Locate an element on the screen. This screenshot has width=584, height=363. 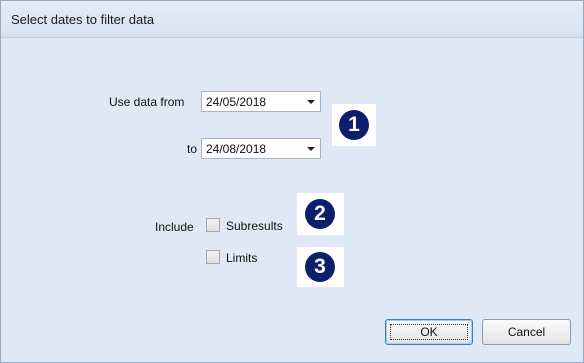
callout-3-badge: 3 is located at coordinates (320, 267).